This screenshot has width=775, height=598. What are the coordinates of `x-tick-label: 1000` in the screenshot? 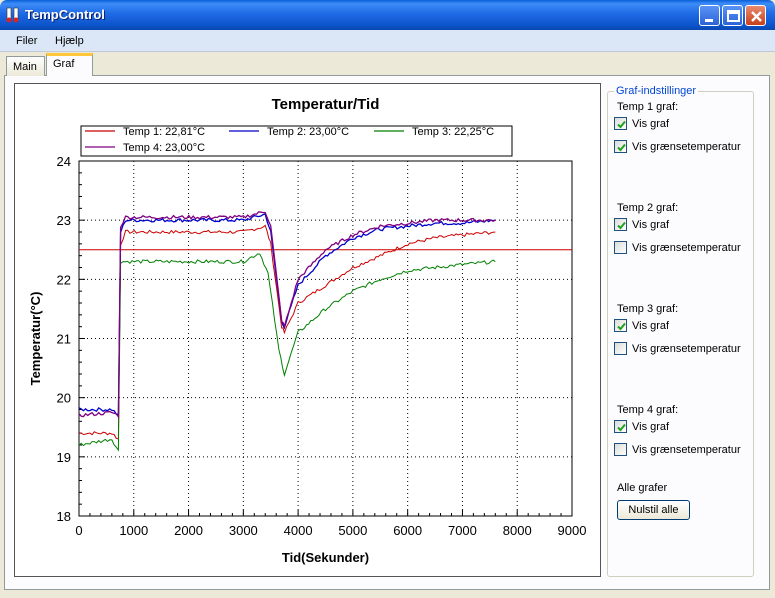 It's located at (133, 530).